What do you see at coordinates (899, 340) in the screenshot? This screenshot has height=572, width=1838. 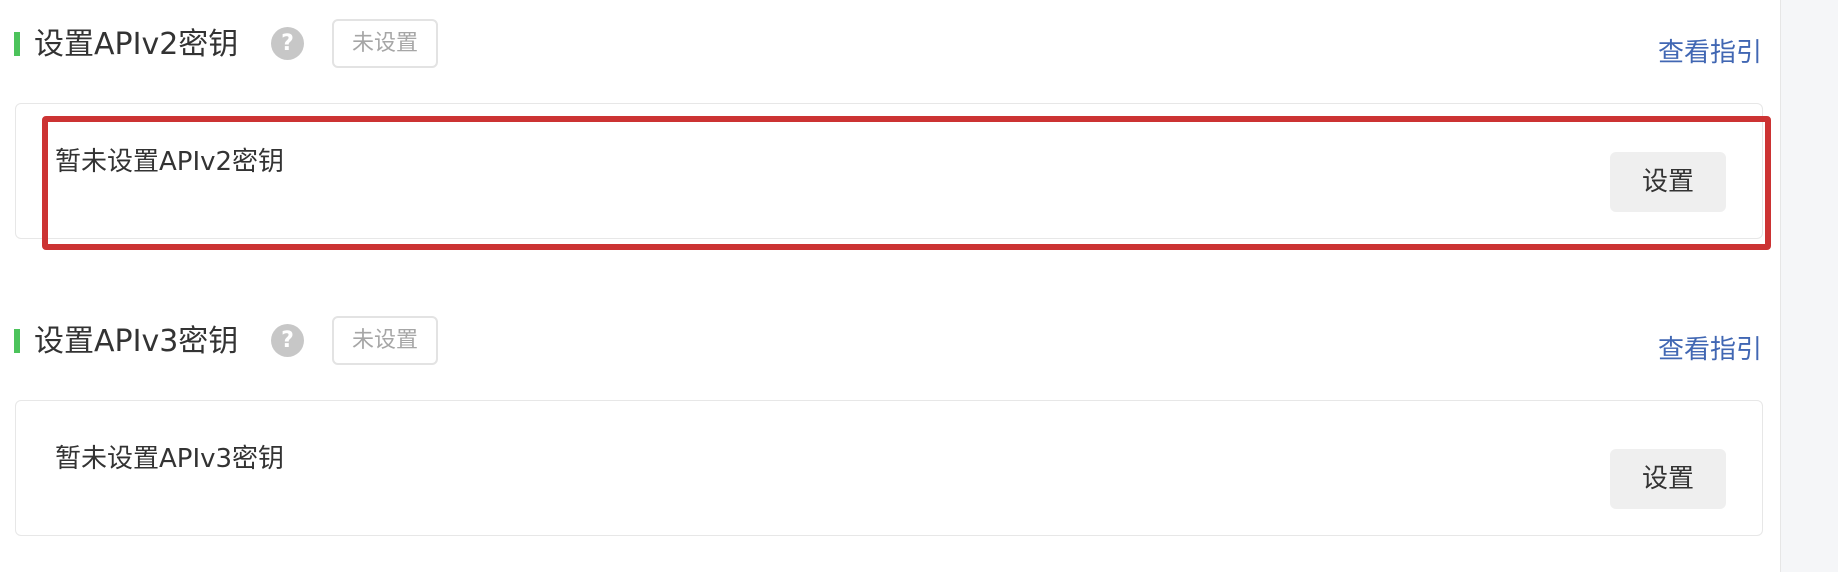 I see `apiv3-section-header: 设置APIv3密钥 ? 未设置 查看指引` at bounding box center [899, 340].